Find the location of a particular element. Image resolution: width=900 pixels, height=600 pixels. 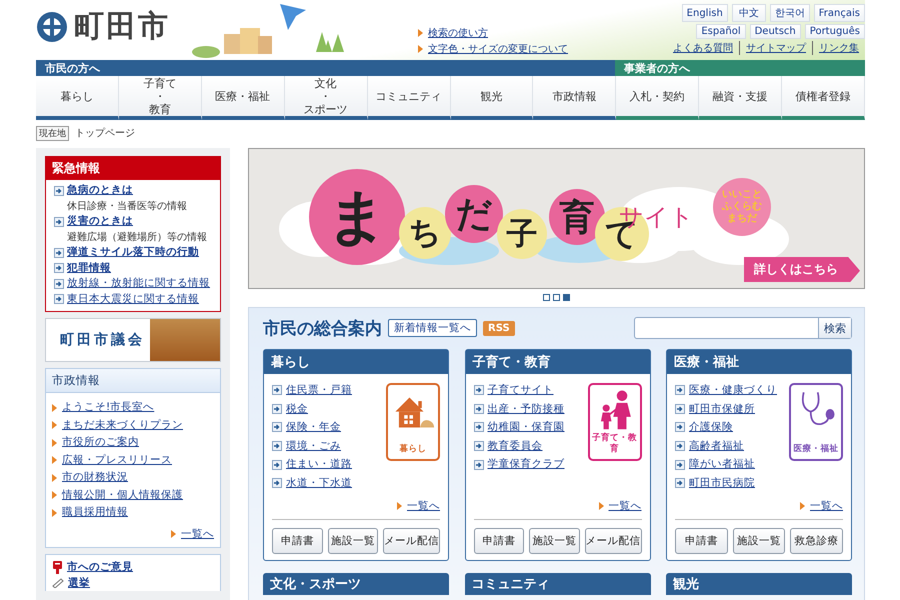

city-info-link: 情報公開・個人情報保護 is located at coordinates (122, 495).